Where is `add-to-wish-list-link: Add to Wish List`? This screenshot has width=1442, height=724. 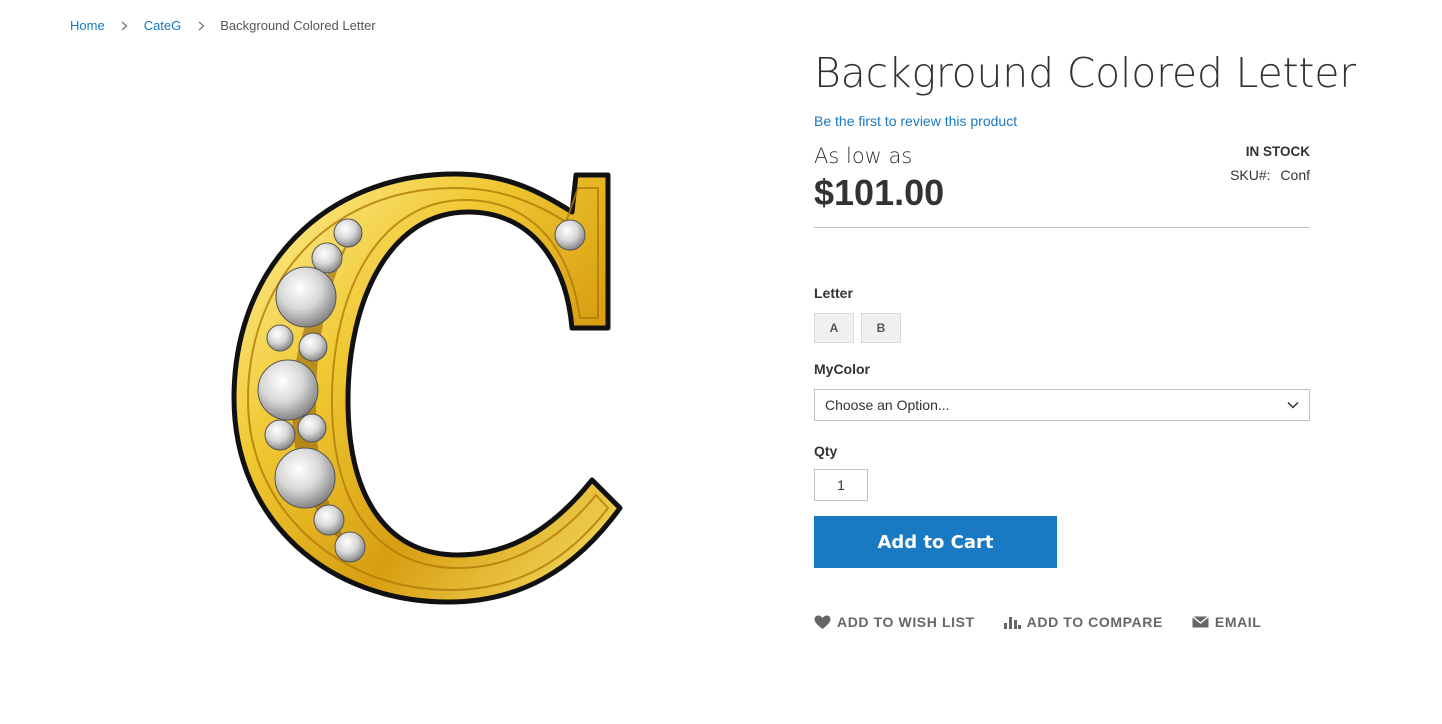
add-to-wish-list-link: Add to Wish List is located at coordinates (894, 622).